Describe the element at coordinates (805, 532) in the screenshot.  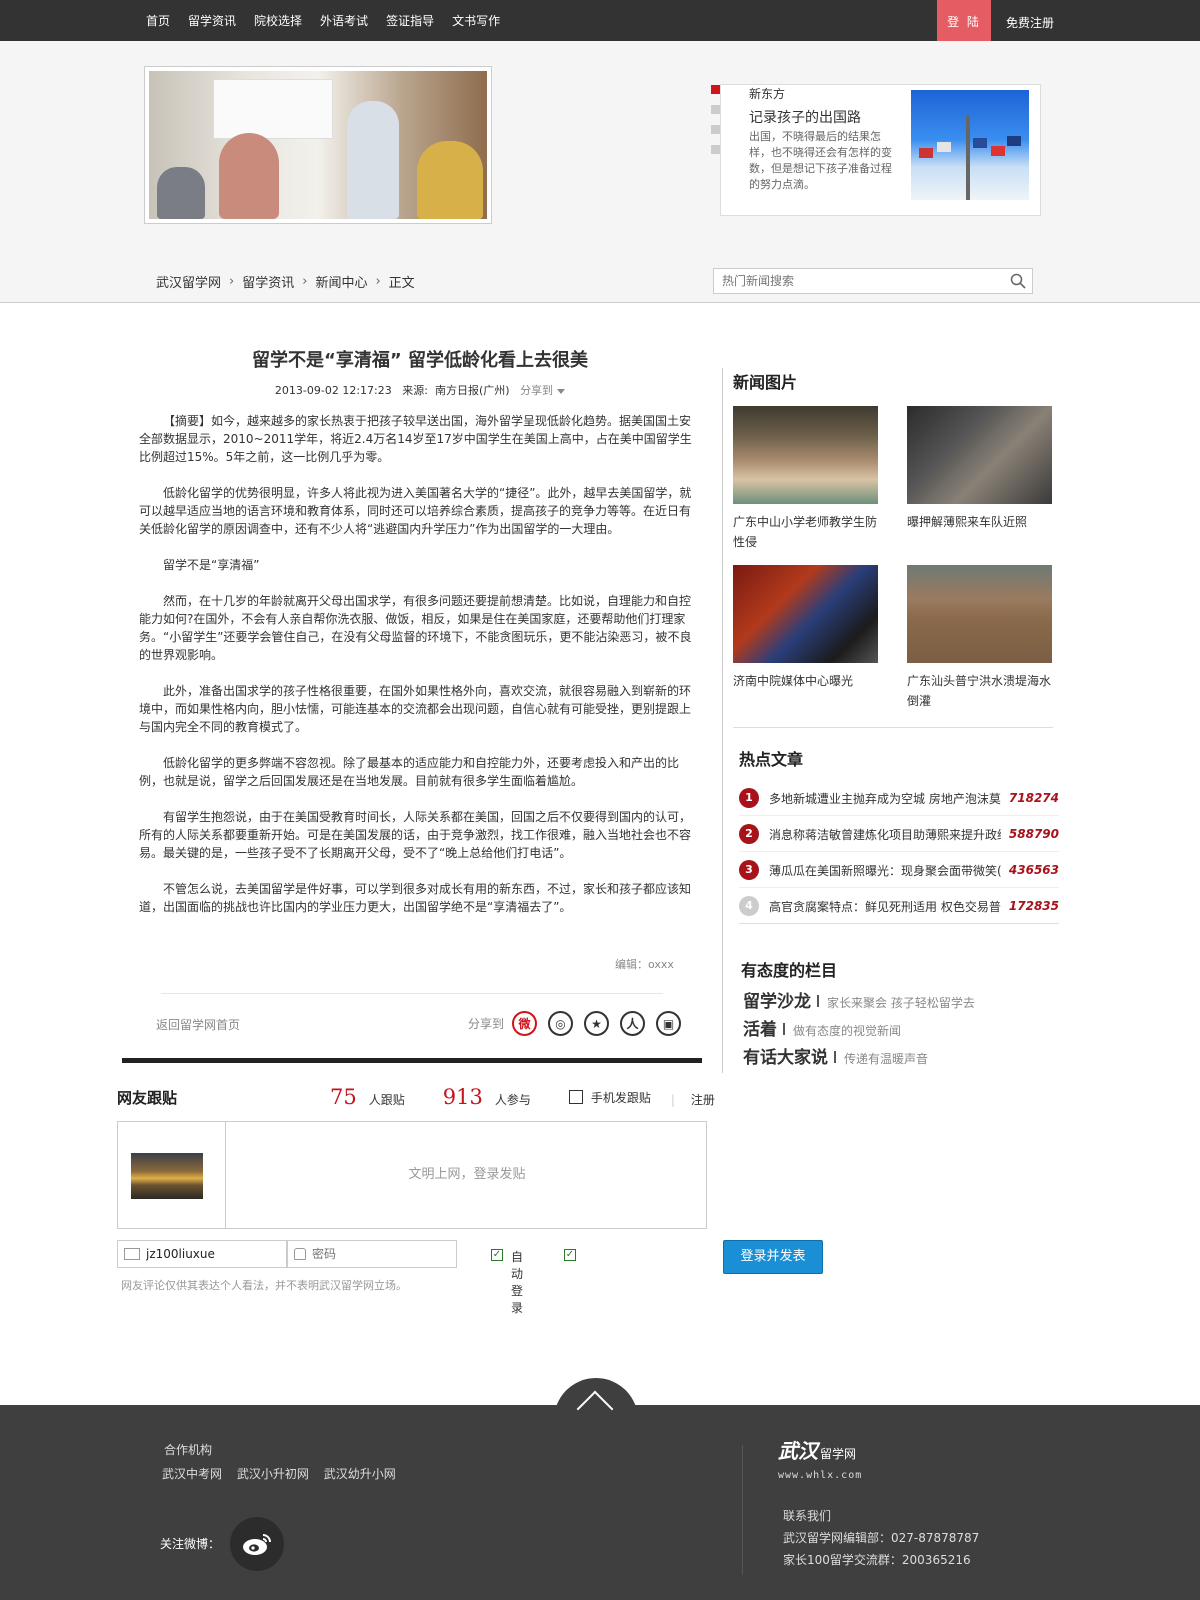
I see `news-pic-caption: 广东中山小学老师教学生防性侵` at that location.